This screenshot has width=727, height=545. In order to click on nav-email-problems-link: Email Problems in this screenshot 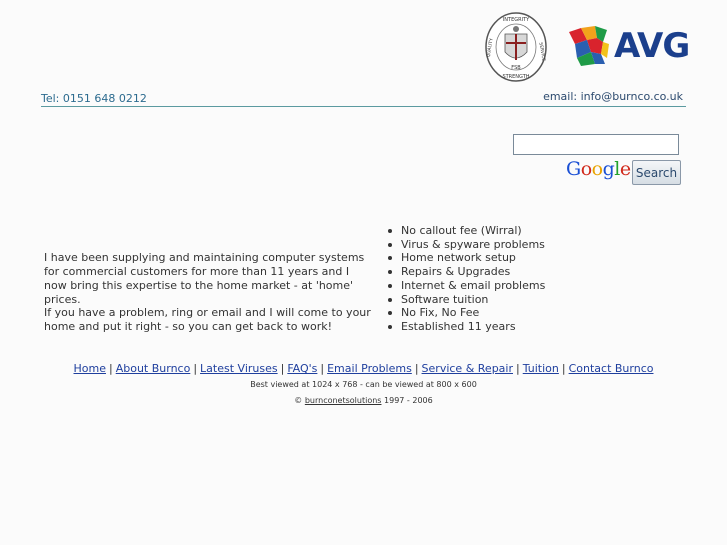, I will do `click(369, 368)`.